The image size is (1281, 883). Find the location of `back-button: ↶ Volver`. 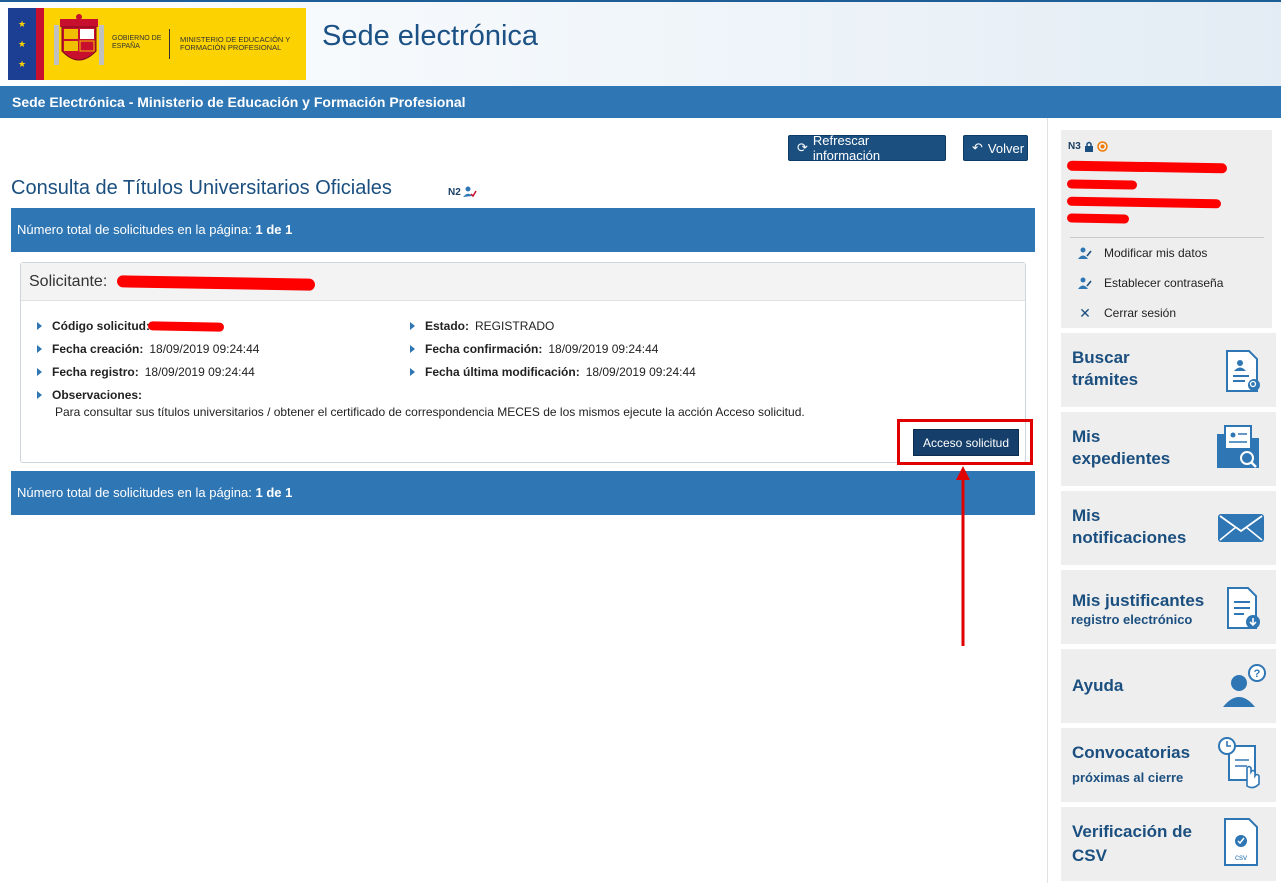

back-button: ↶ Volver is located at coordinates (995, 148).